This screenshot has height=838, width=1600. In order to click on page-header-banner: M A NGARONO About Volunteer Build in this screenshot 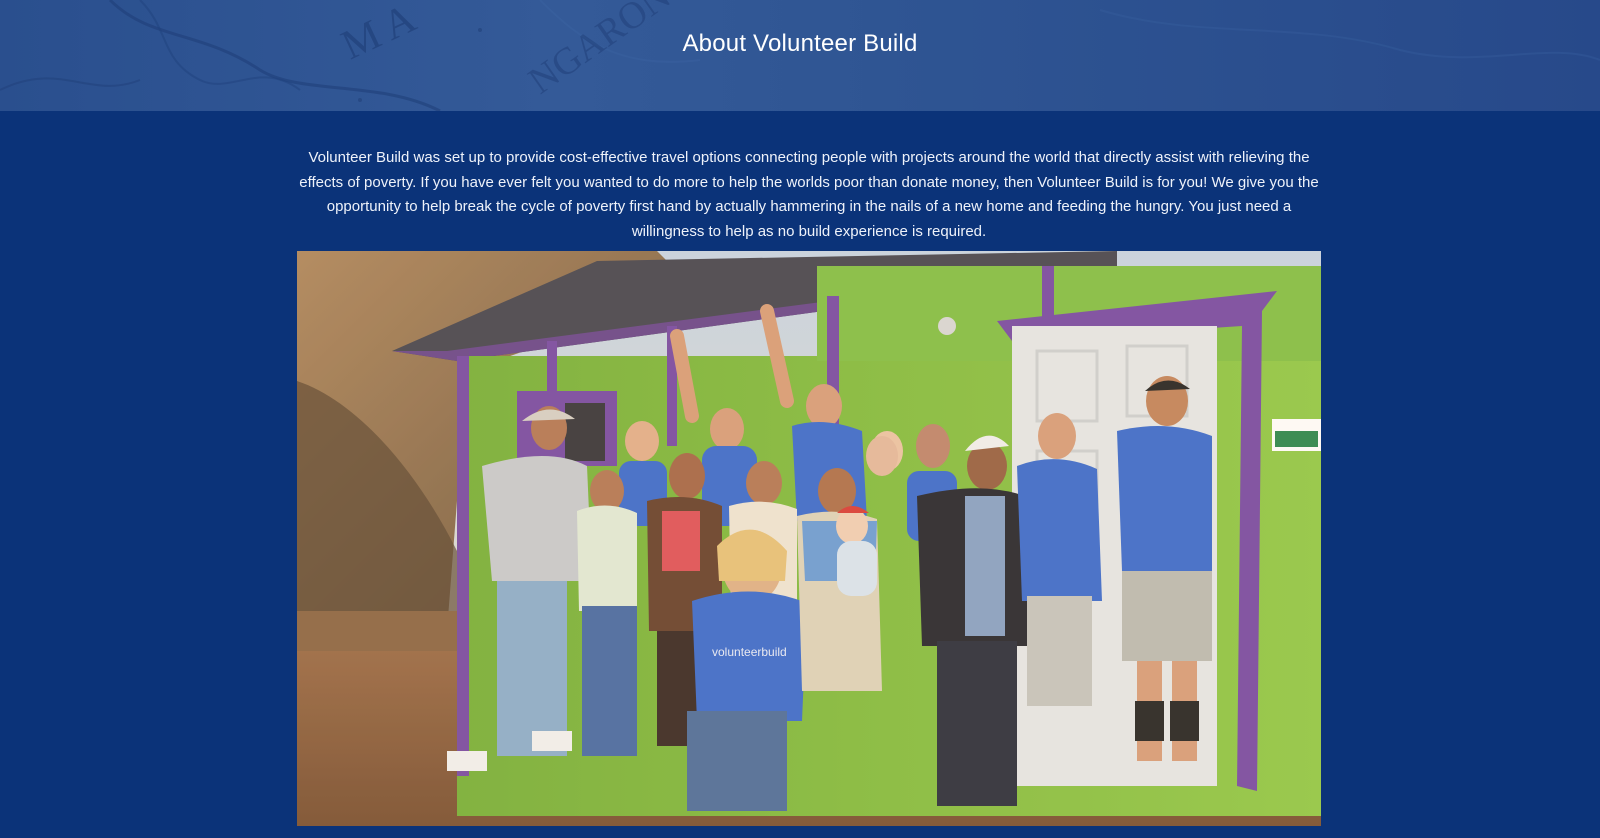, I will do `click(800, 55)`.